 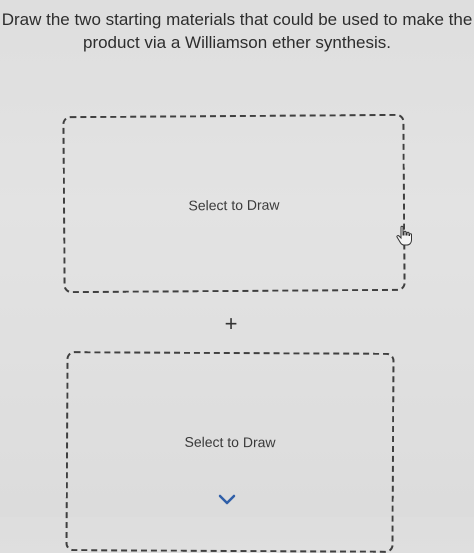 I want to click on select-to-draw-label-1: Select to Draw, so click(x=234, y=205).